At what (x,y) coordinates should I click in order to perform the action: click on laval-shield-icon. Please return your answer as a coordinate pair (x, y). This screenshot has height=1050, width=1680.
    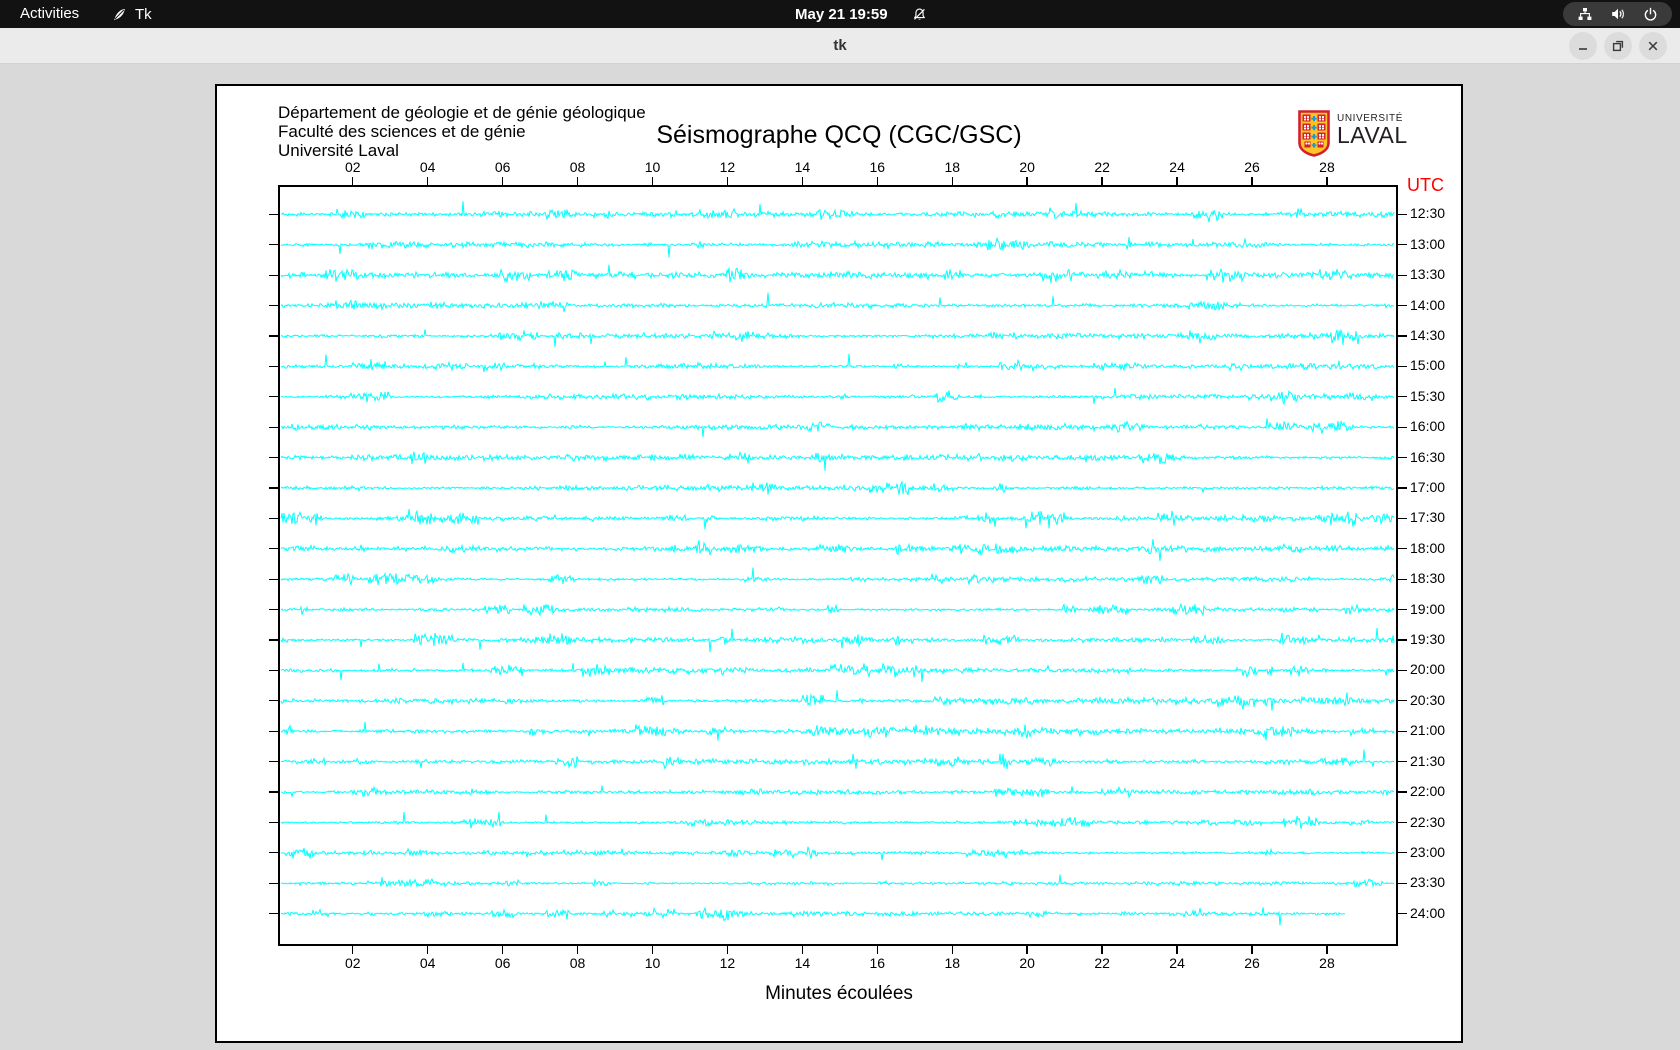
    Looking at the image, I should click on (1314, 136).